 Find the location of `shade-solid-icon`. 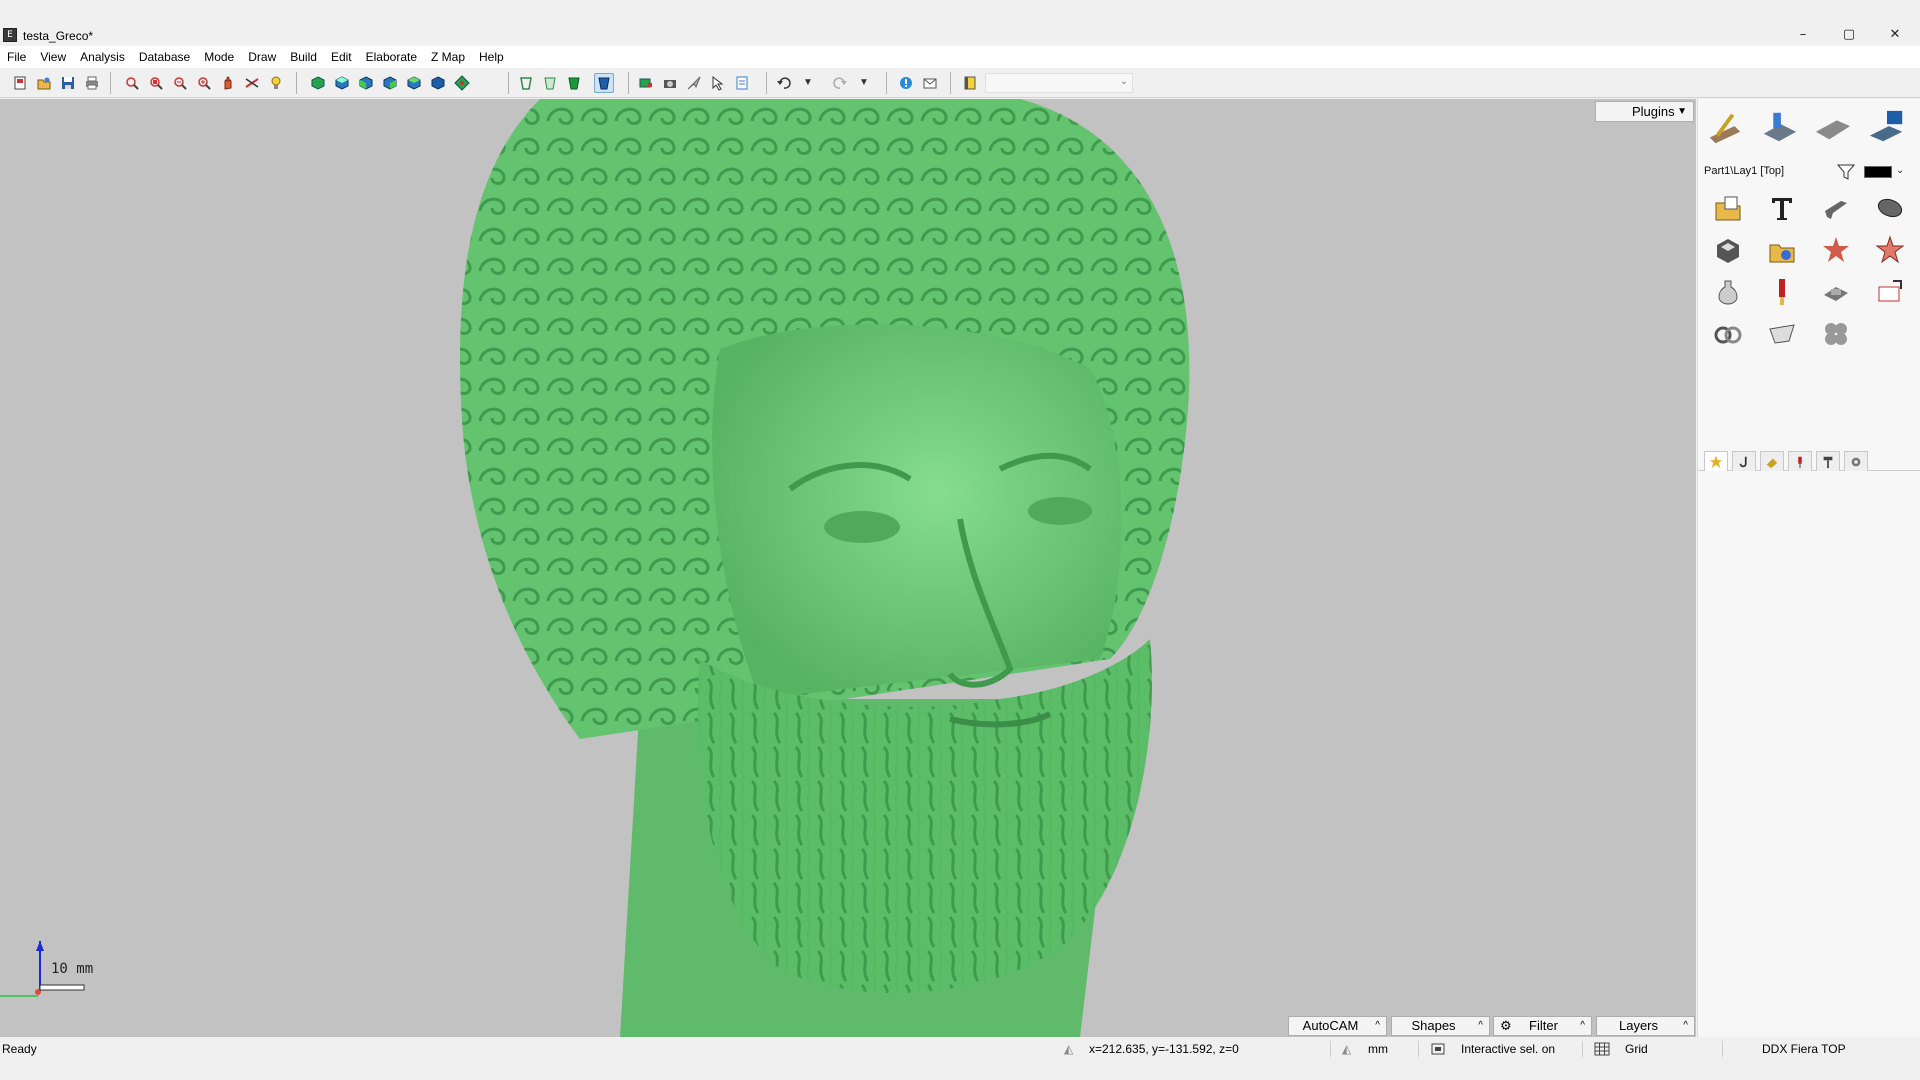

shade-solid-icon is located at coordinates (550, 83).